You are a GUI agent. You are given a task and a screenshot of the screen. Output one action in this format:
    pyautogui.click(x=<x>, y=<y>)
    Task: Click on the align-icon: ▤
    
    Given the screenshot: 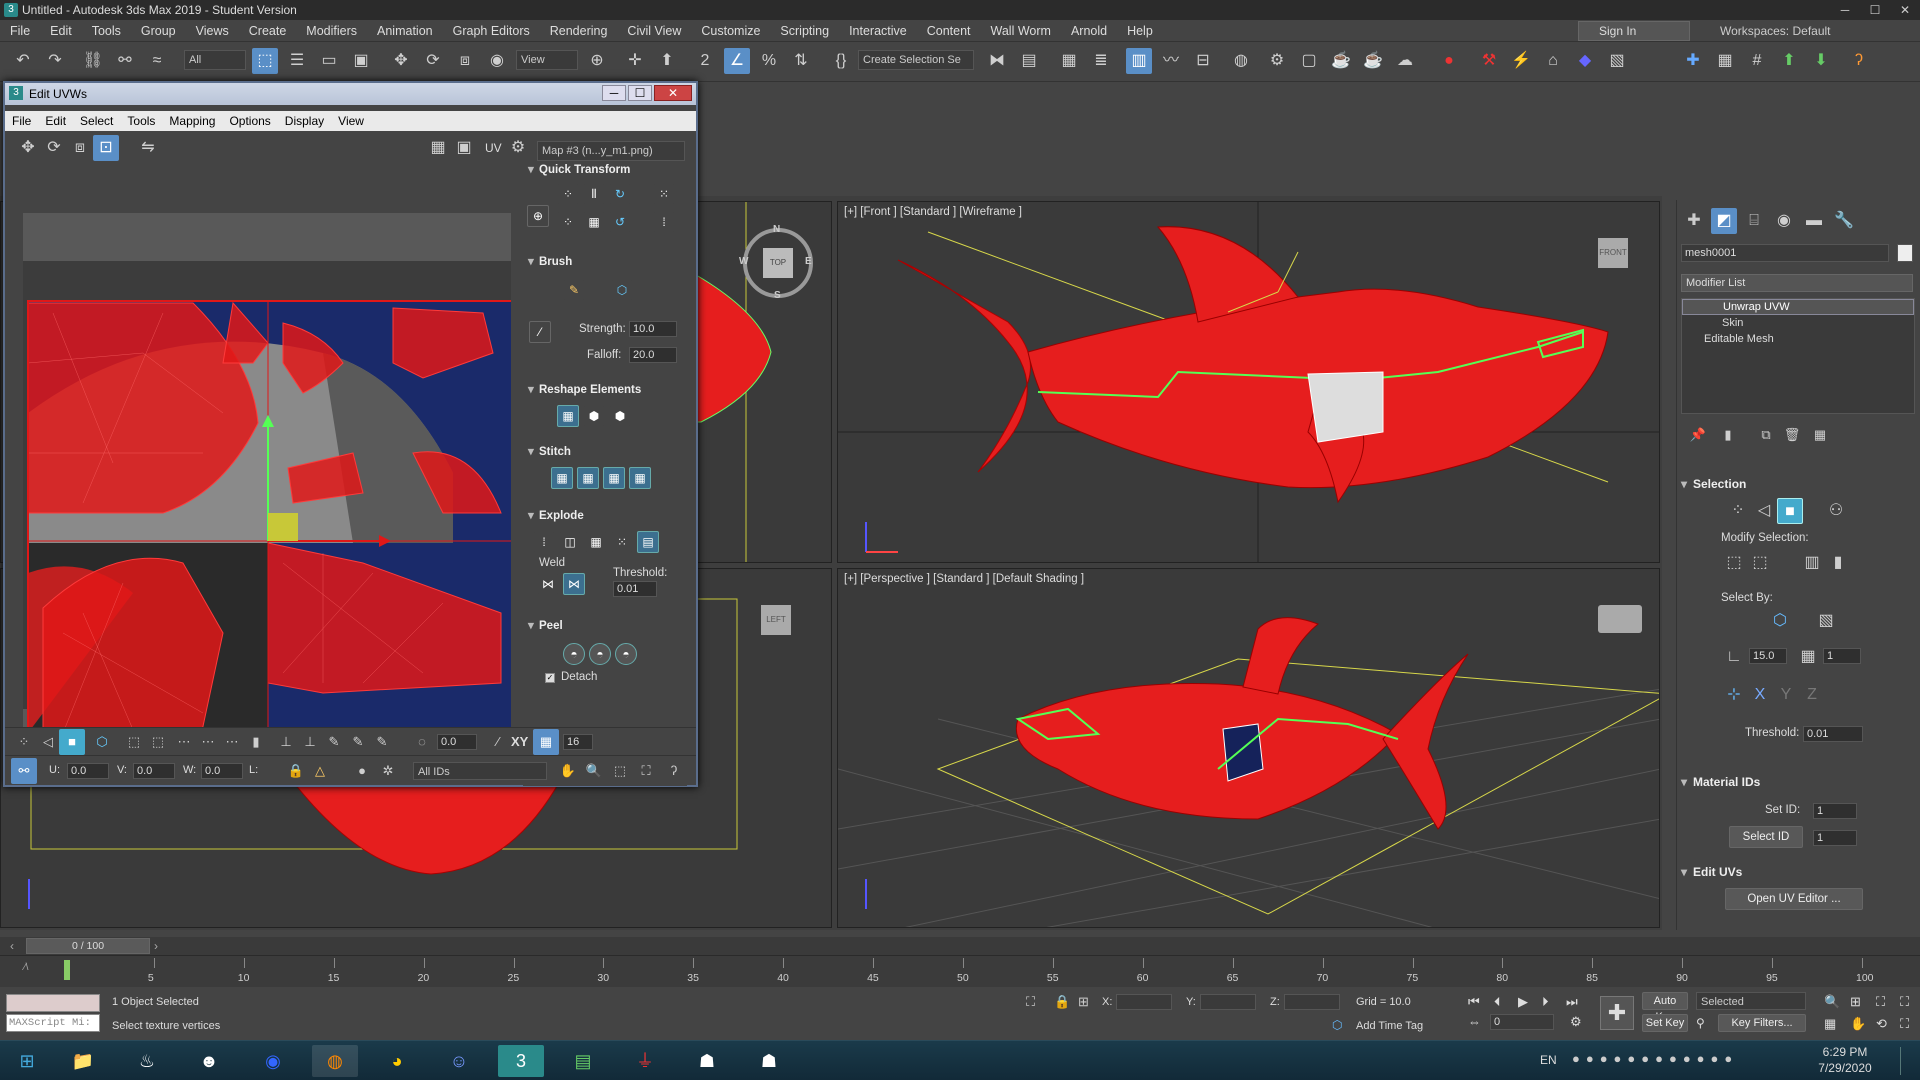 What is the action you would take?
    pyautogui.click(x=1029, y=61)
    